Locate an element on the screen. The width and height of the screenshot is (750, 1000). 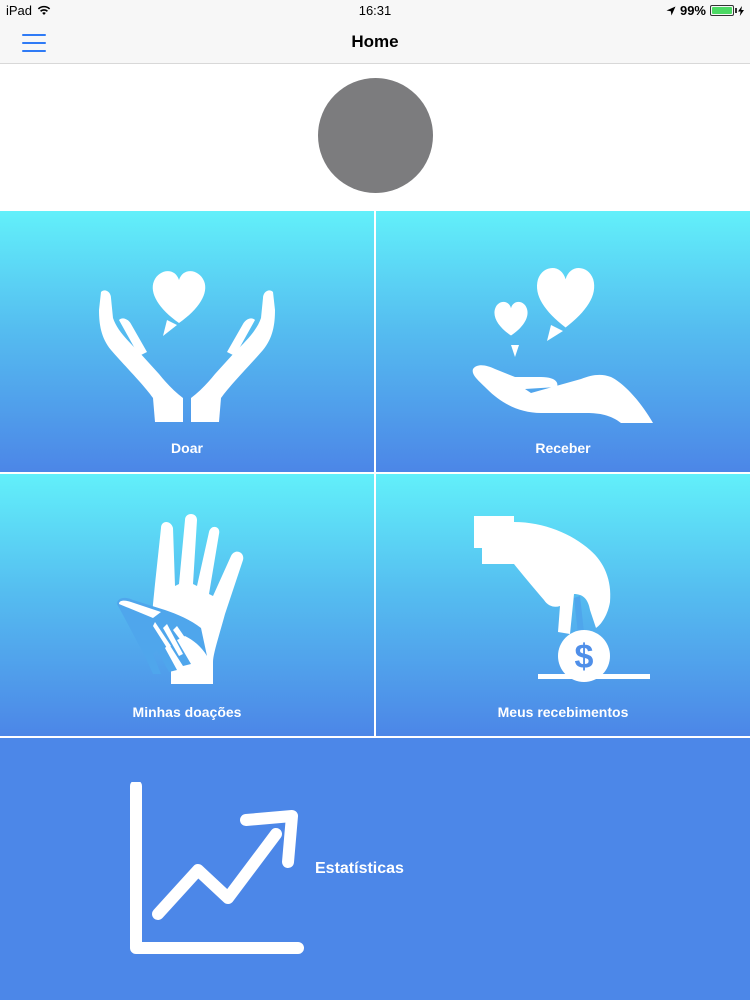
my-donations-tile: Minhas doações is located at coordinates (187, 605).